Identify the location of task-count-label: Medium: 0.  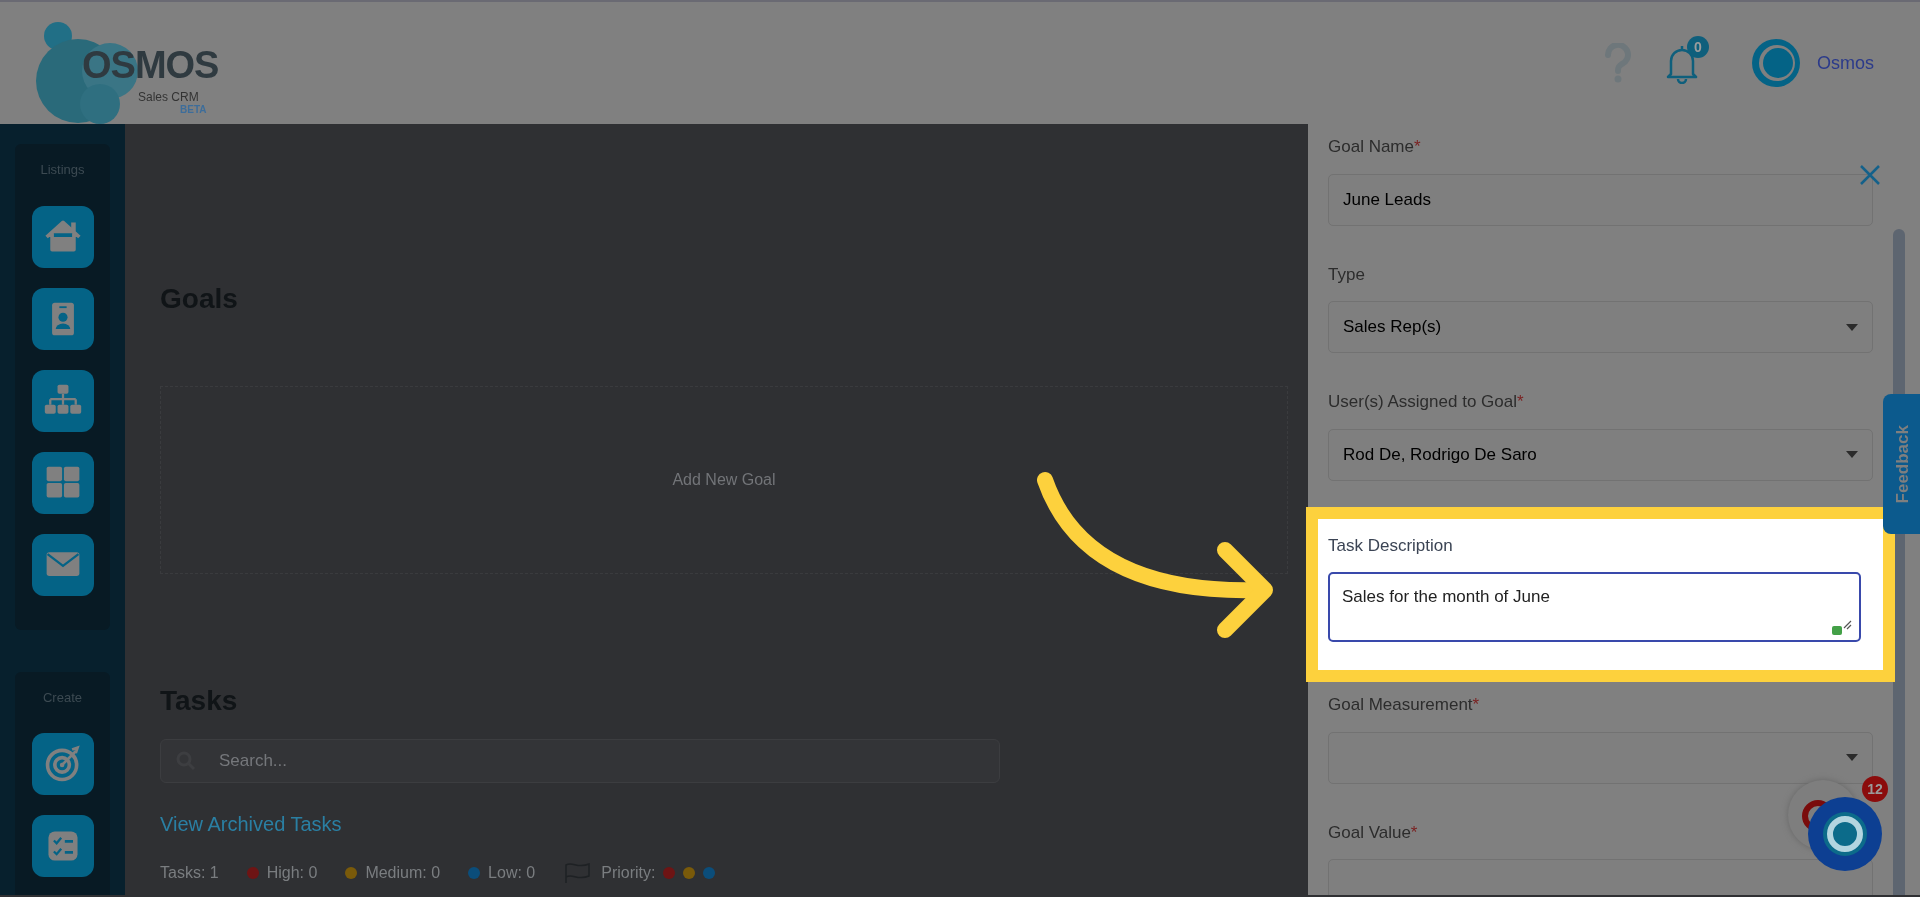
(403, 873).